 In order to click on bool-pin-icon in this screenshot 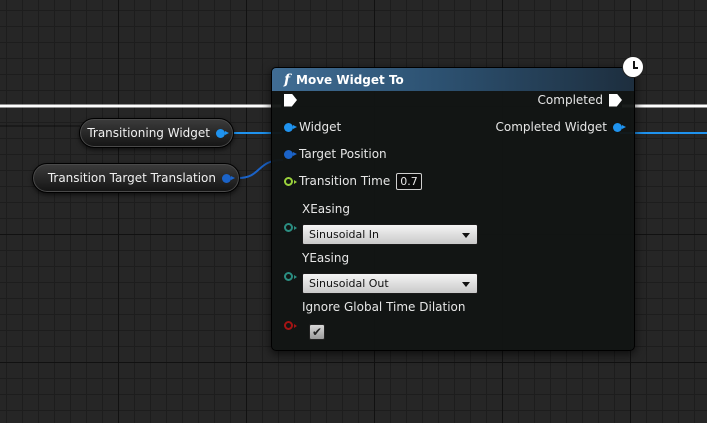, I will do `click(290, 325)`.